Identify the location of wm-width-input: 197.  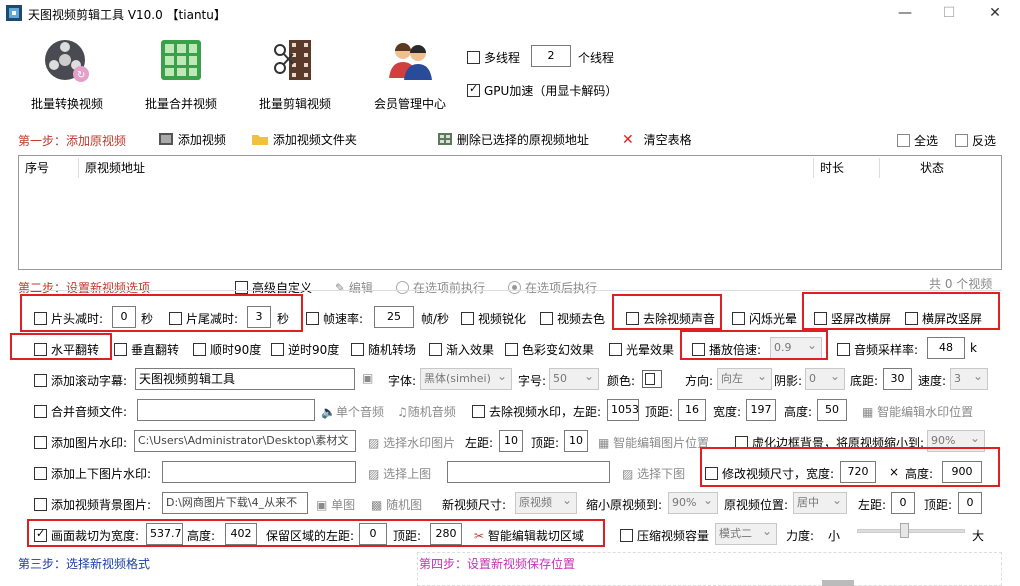
(761, 410).